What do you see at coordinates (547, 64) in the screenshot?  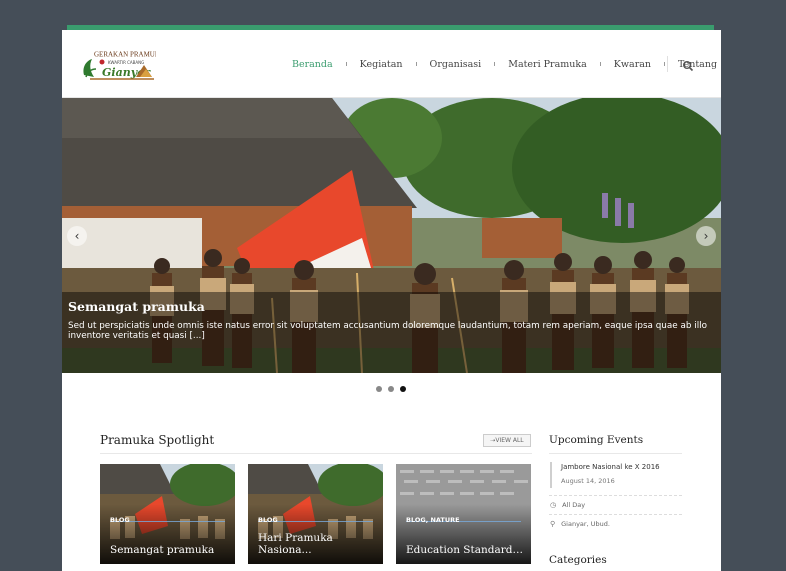 I see `nav-item-materi-pramuka: Materi Pramuka` at bounding box center [547, 64].